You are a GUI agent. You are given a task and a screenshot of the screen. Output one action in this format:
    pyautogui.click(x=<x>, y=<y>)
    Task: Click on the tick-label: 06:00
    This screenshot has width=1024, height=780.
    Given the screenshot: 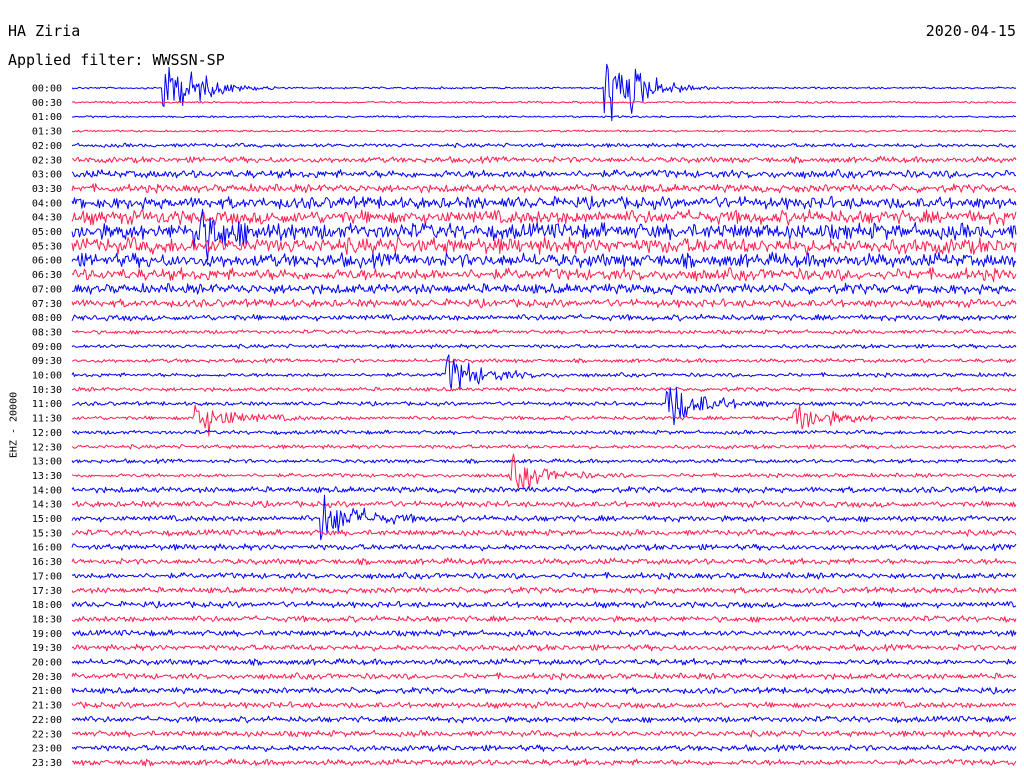 What is the action you would take?
    pyautogui.click(x=47, y=261)
    